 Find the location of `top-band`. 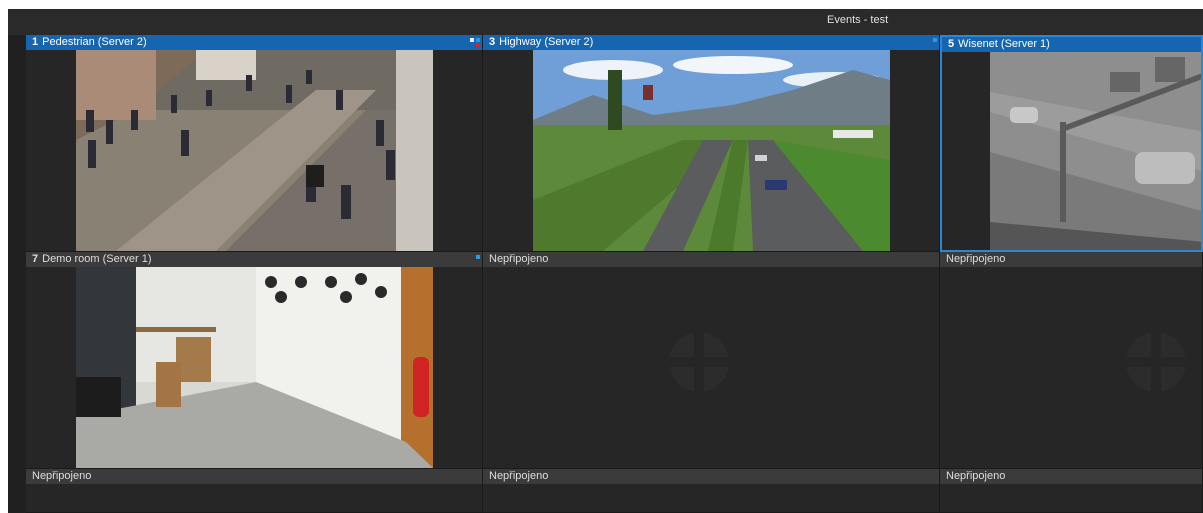

top-band is located at coordinates (601, 4).